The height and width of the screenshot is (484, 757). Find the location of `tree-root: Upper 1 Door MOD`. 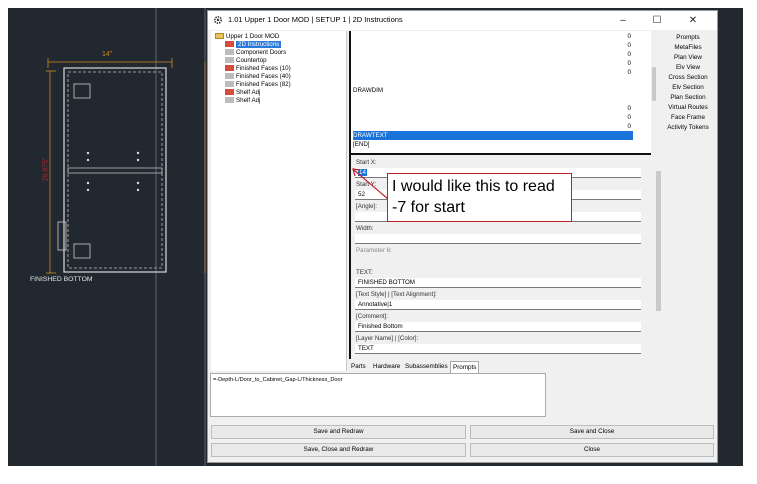

tree-root: Upper 1 Door MOD is located at coordinates (247, 37).